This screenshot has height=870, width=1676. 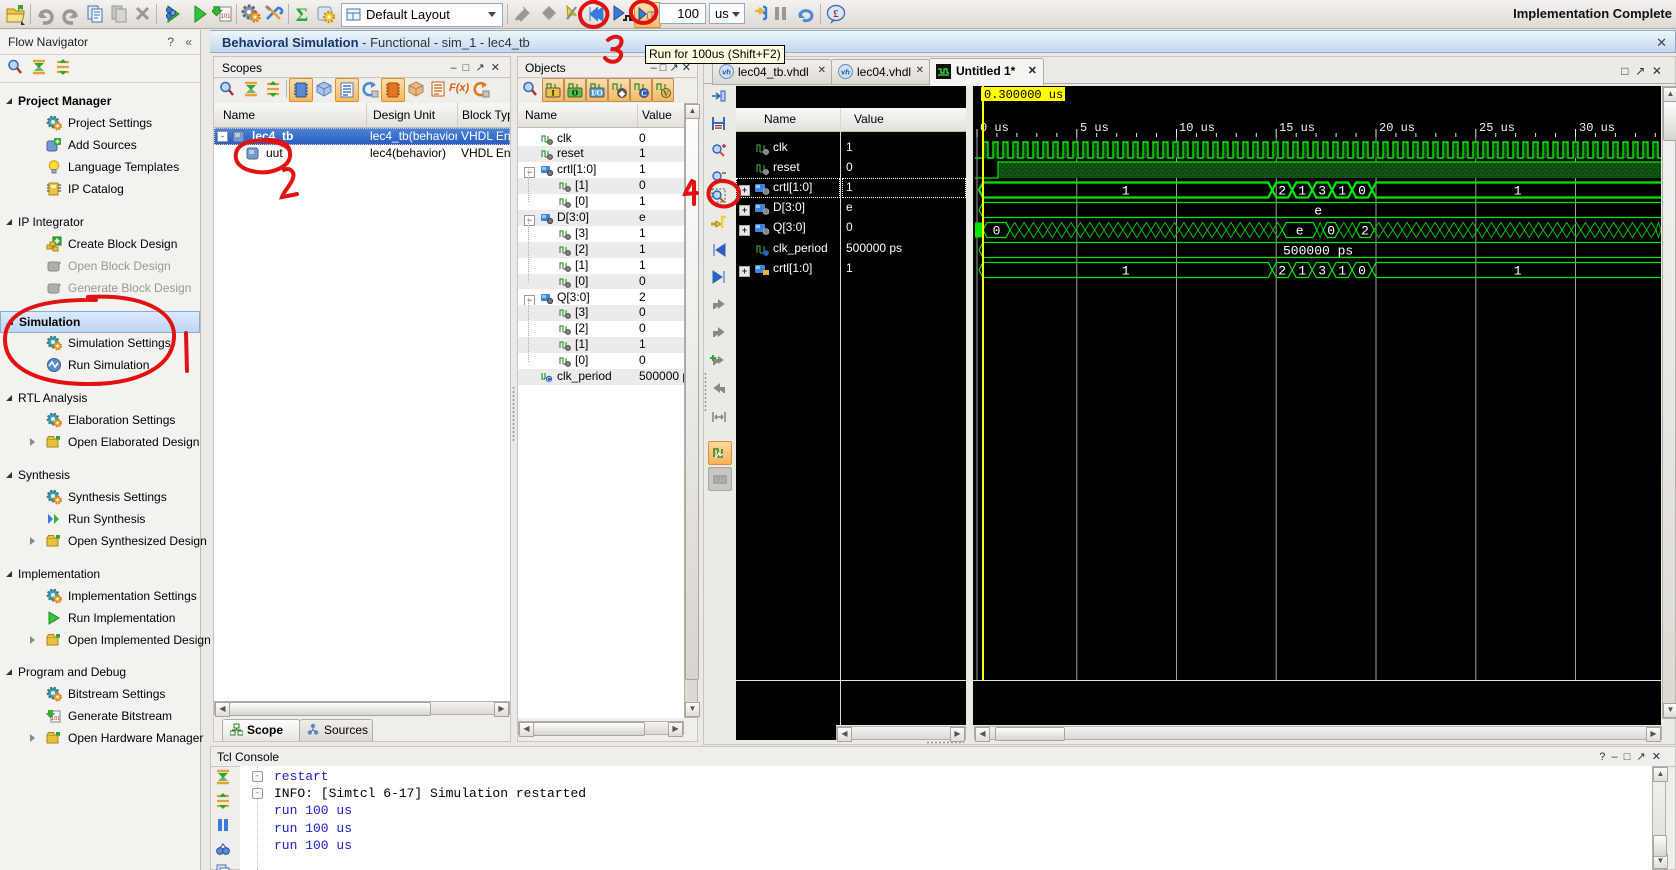 What do you see at coordinates (1497, 128) in the screenshot?
I see `svg-text: 25 us` at bounding box center [1497, 128].